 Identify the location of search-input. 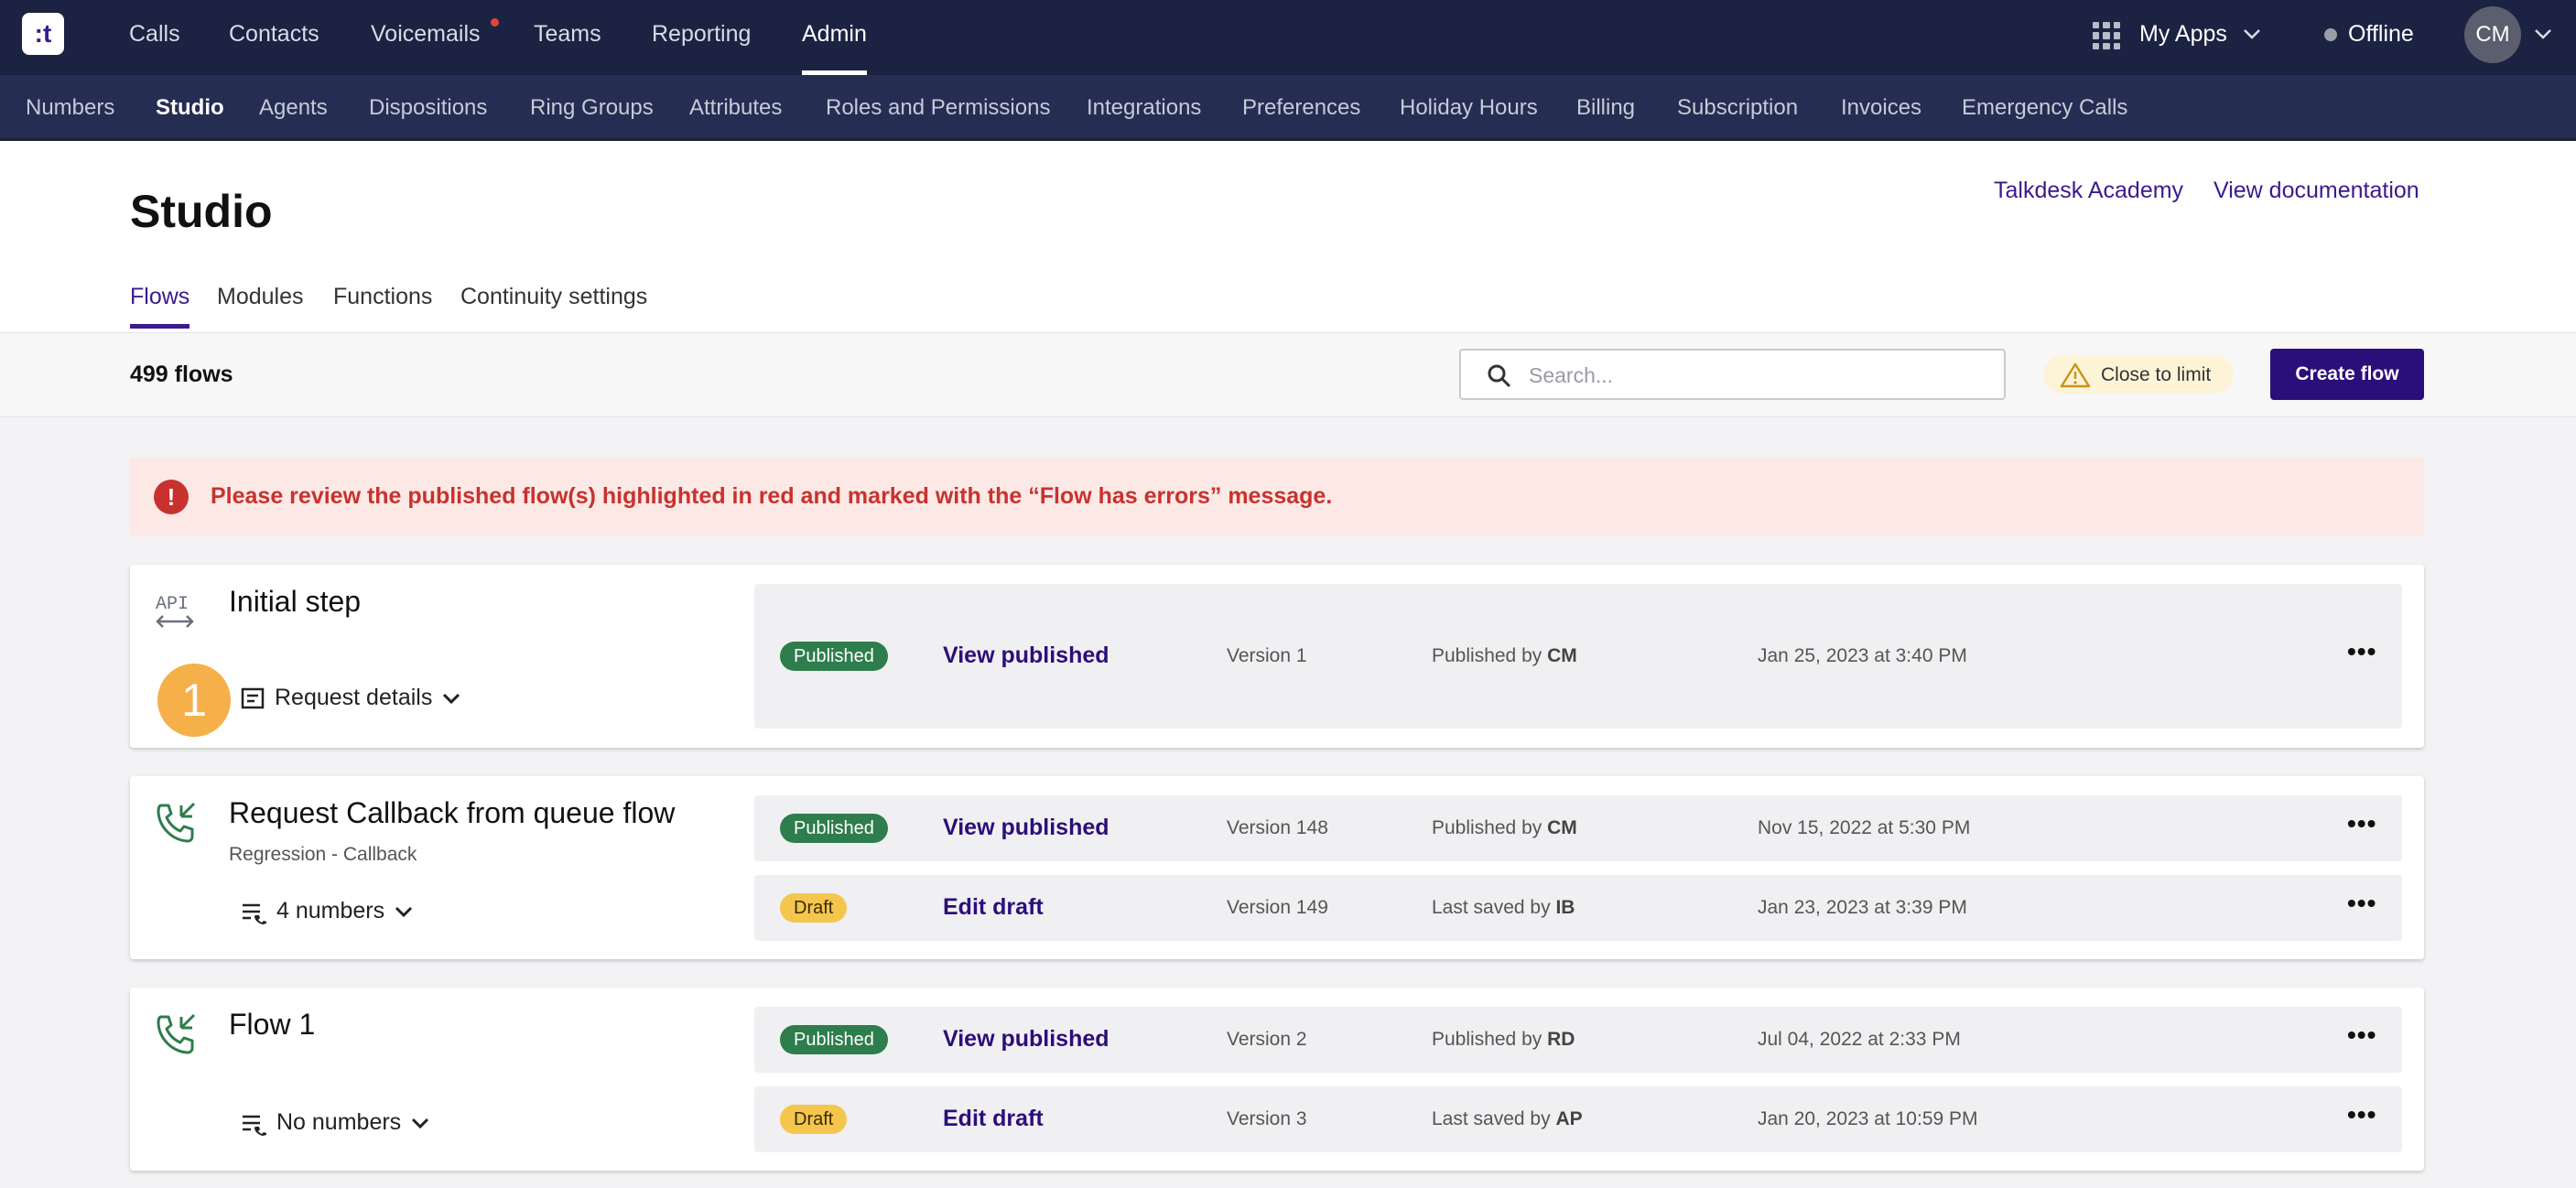
(1758, 375).